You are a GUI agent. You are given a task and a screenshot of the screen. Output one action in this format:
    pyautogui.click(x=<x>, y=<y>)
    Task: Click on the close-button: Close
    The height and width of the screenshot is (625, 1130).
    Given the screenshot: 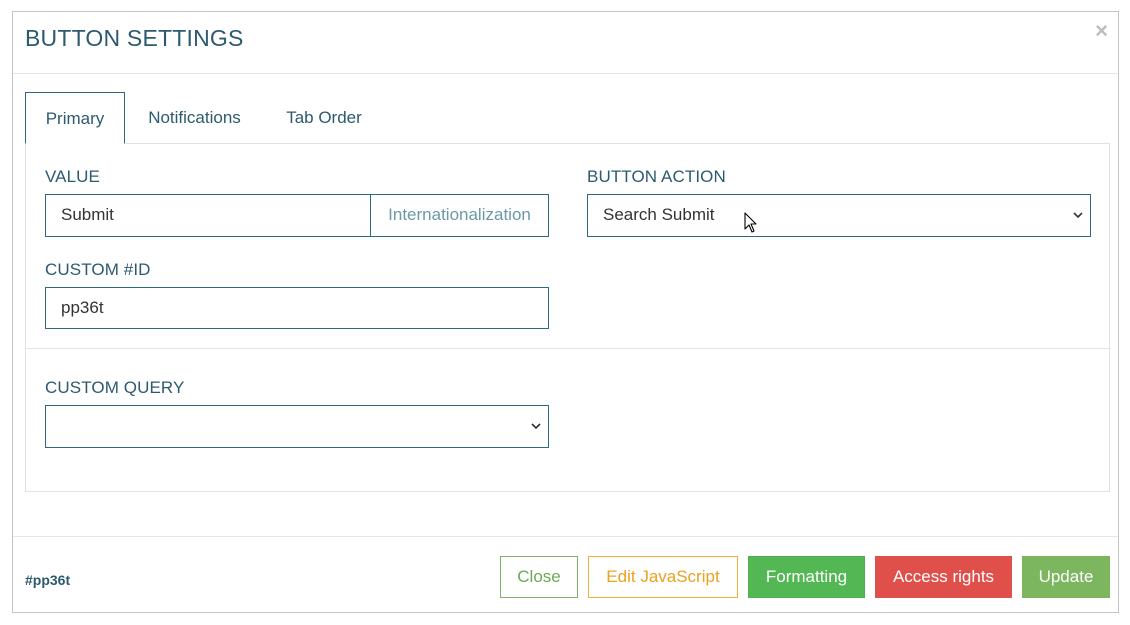 What is the action you would take?
    pyautogui.click(x=539, y=577)
    